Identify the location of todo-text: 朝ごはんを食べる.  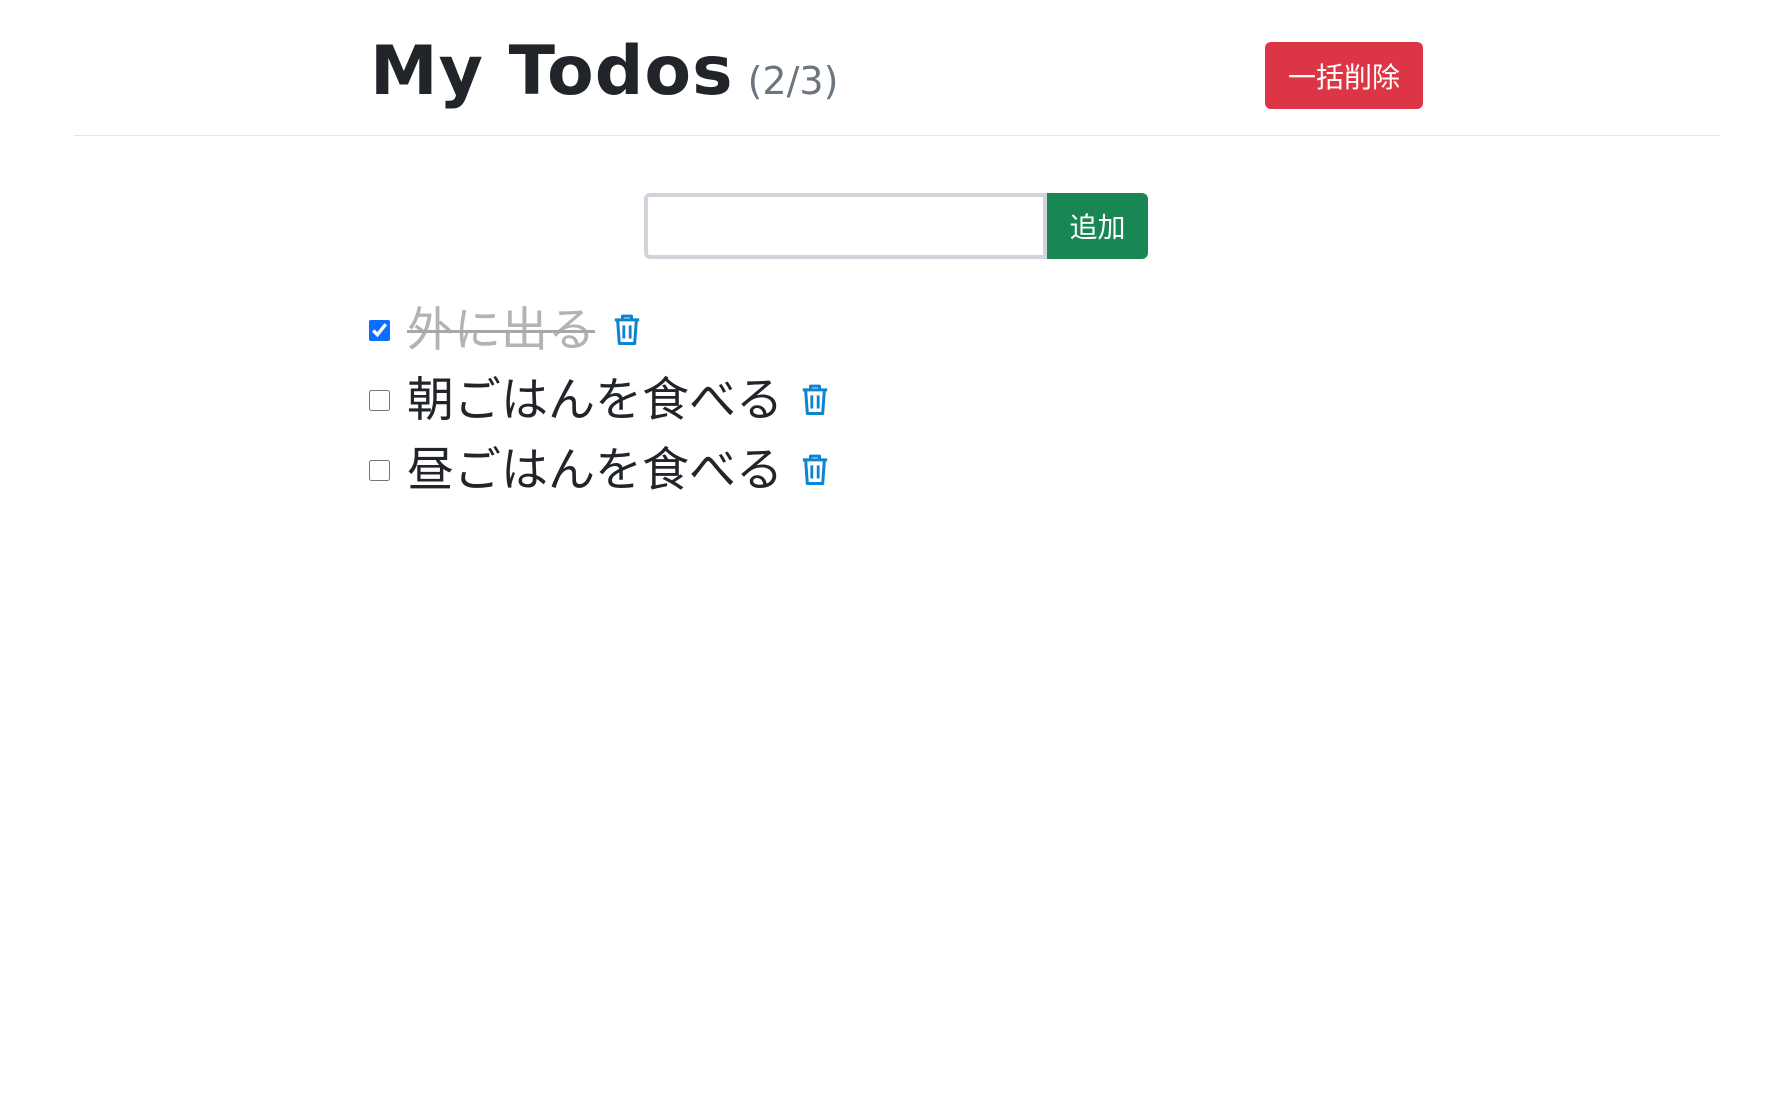
(595, 400).